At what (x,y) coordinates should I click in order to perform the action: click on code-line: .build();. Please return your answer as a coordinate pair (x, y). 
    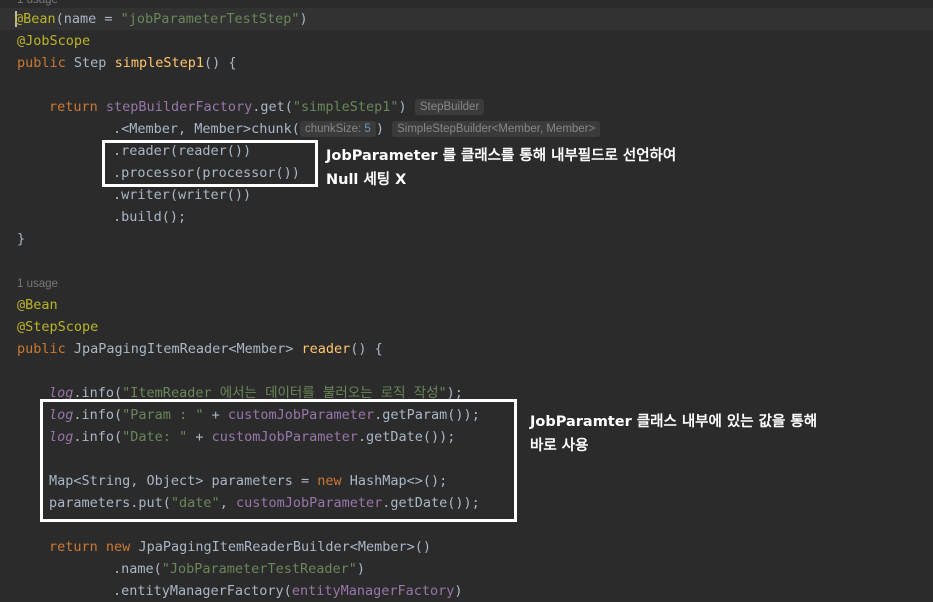
    Looking at the image, I should click on (149, 217).